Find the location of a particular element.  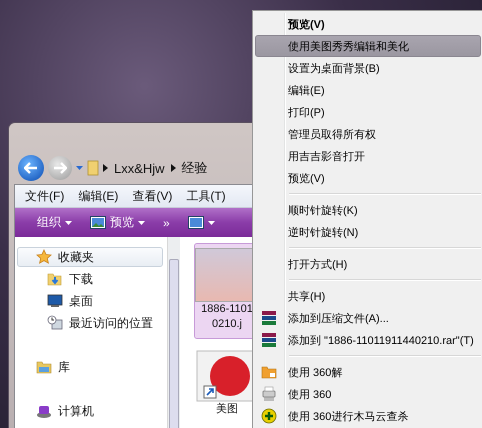

menu-item: 用吉吉影音打开 is located at coordinates (368, 156).